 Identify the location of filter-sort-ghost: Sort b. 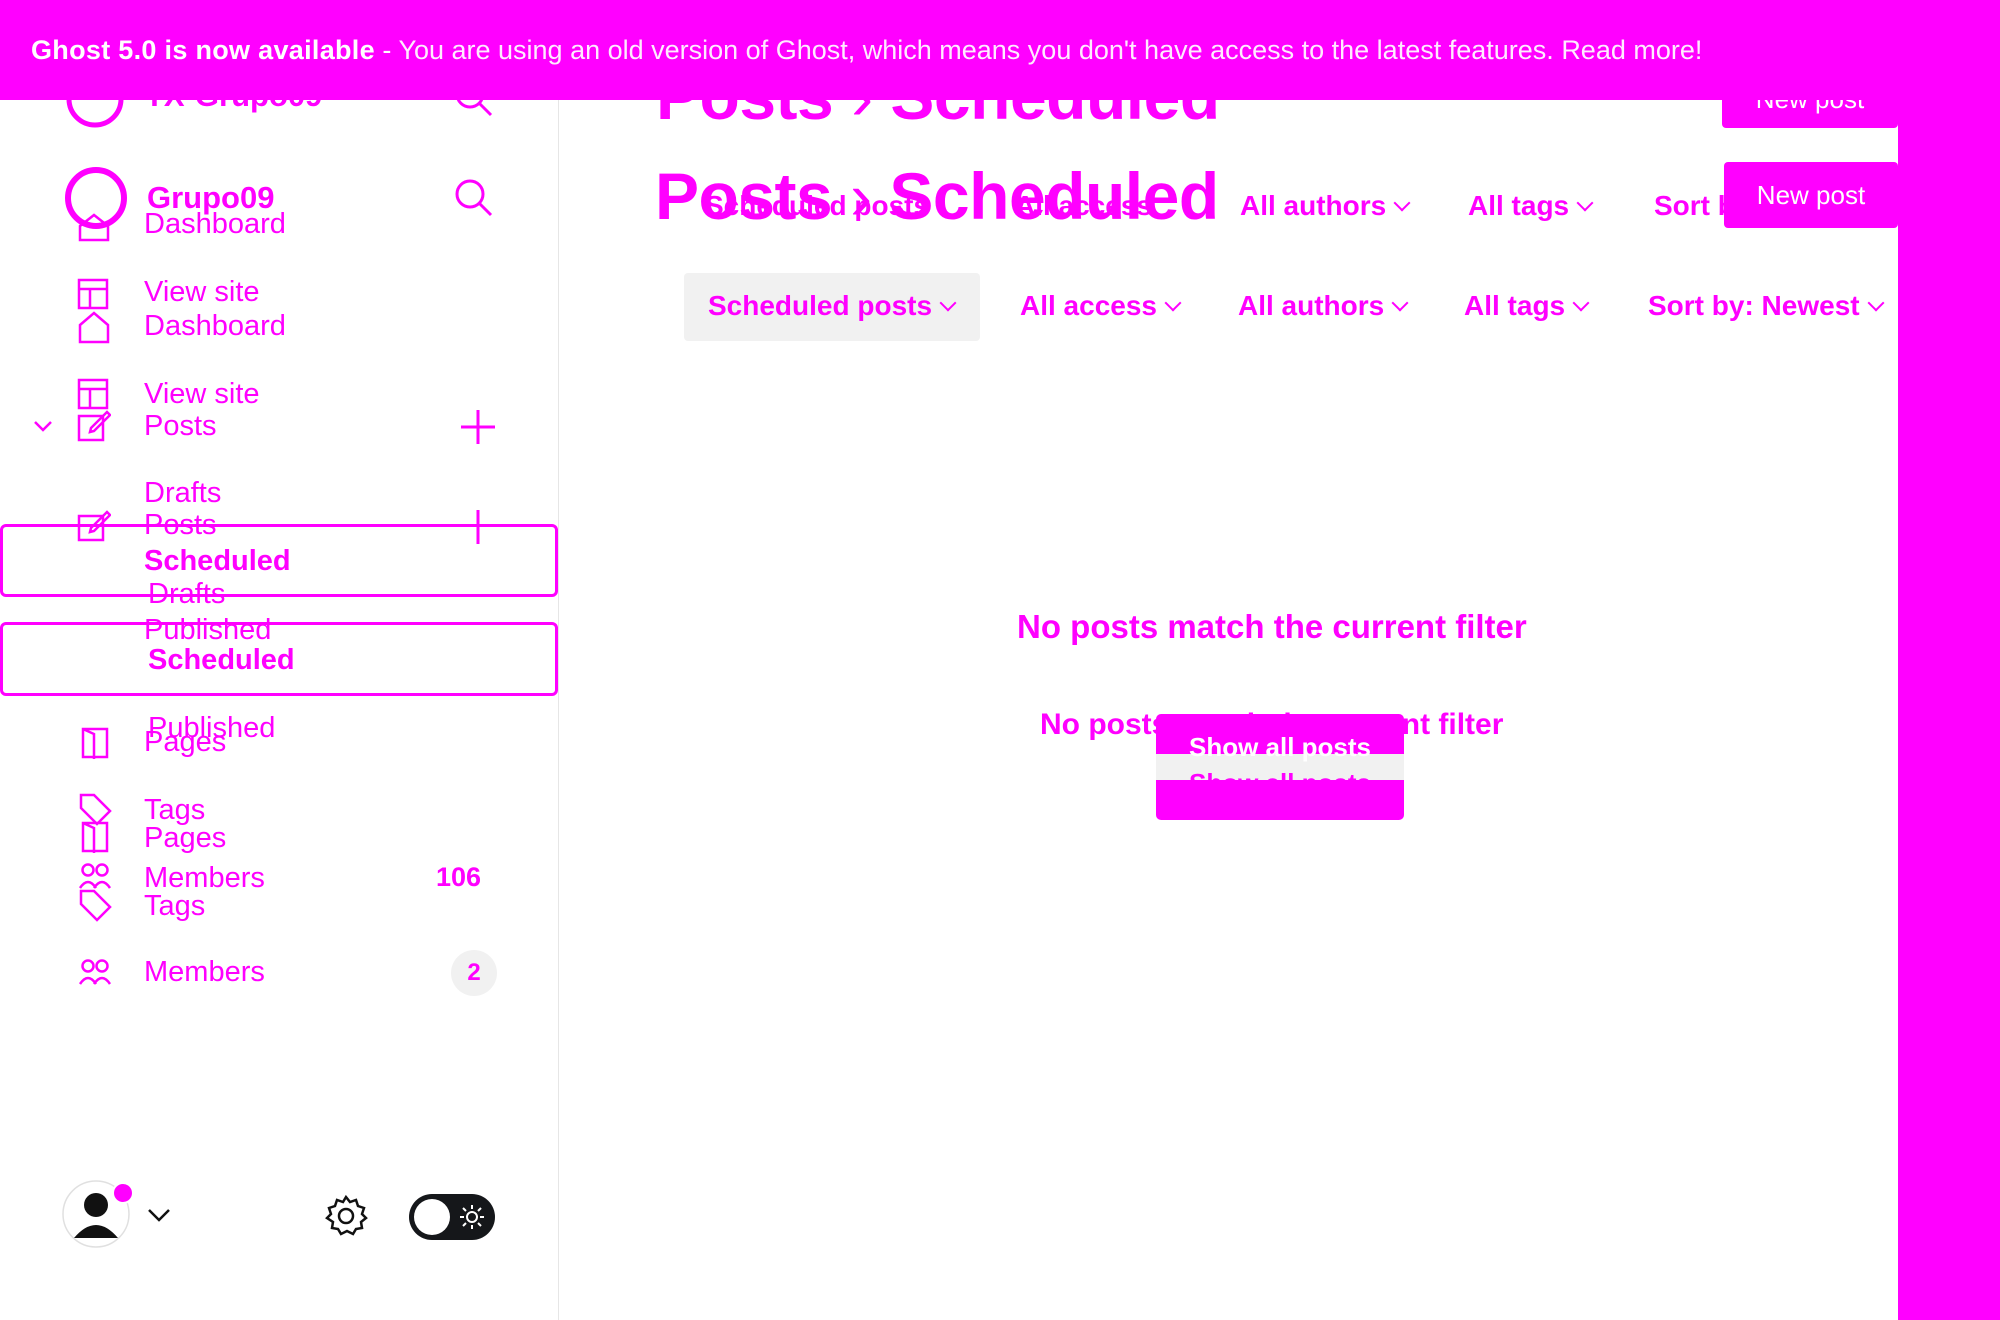
(1694, 206).